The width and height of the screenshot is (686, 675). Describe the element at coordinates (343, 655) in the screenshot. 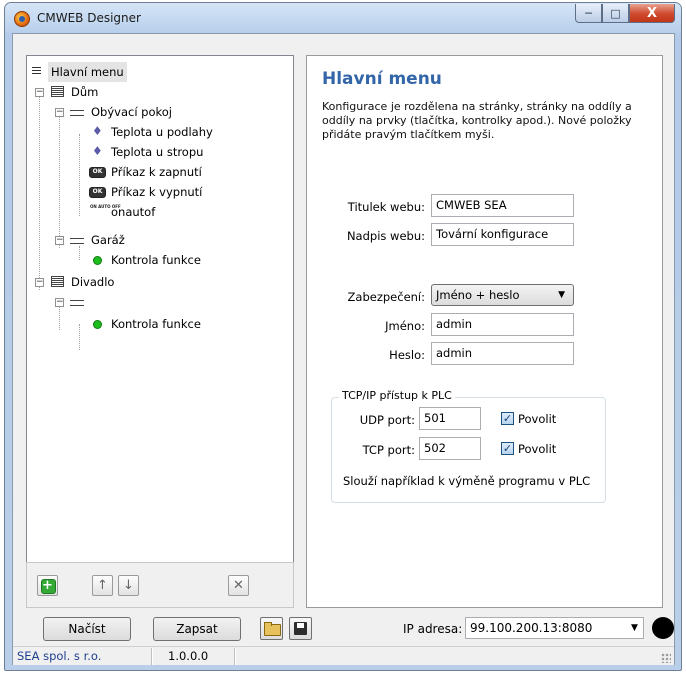

I see `status-bar: SEA spol. s r.o. 1.0.0.0` at that location.